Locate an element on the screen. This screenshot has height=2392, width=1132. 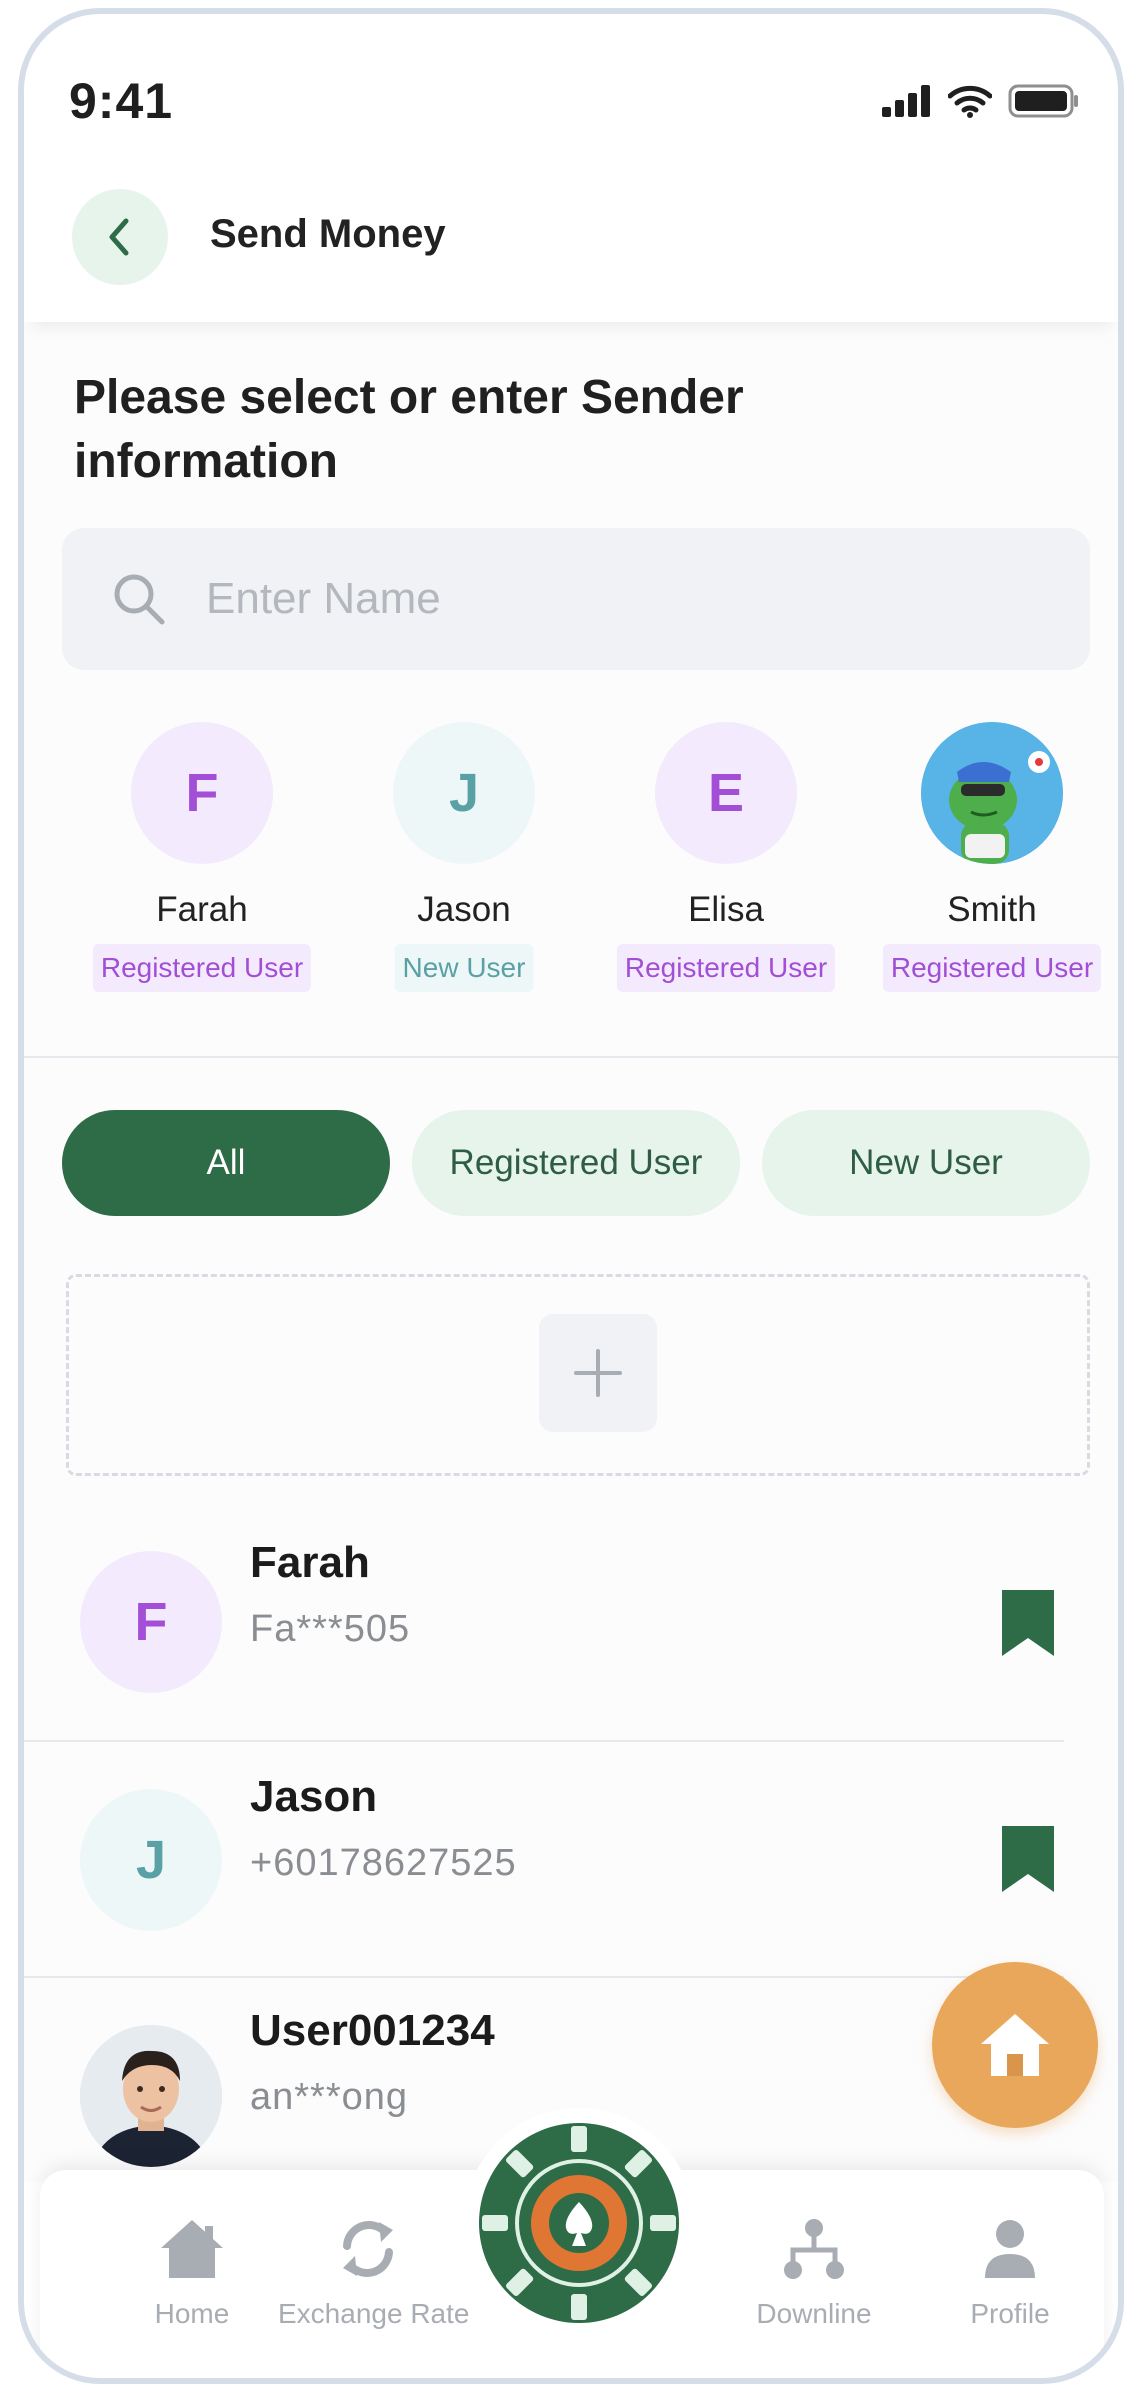
add-contact-button is located at coordinates (598, 1373).